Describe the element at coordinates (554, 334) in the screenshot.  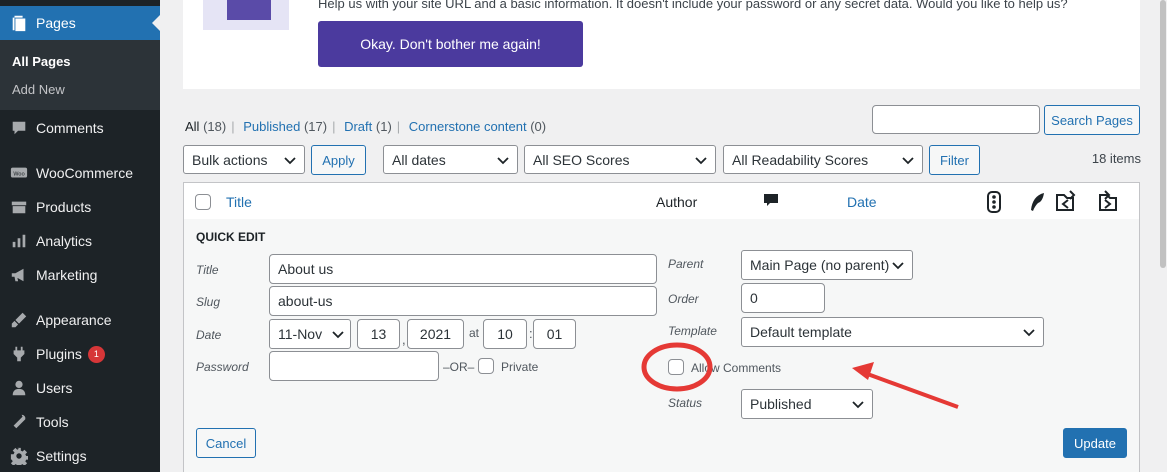
I see `minute-input: 01` at that location.